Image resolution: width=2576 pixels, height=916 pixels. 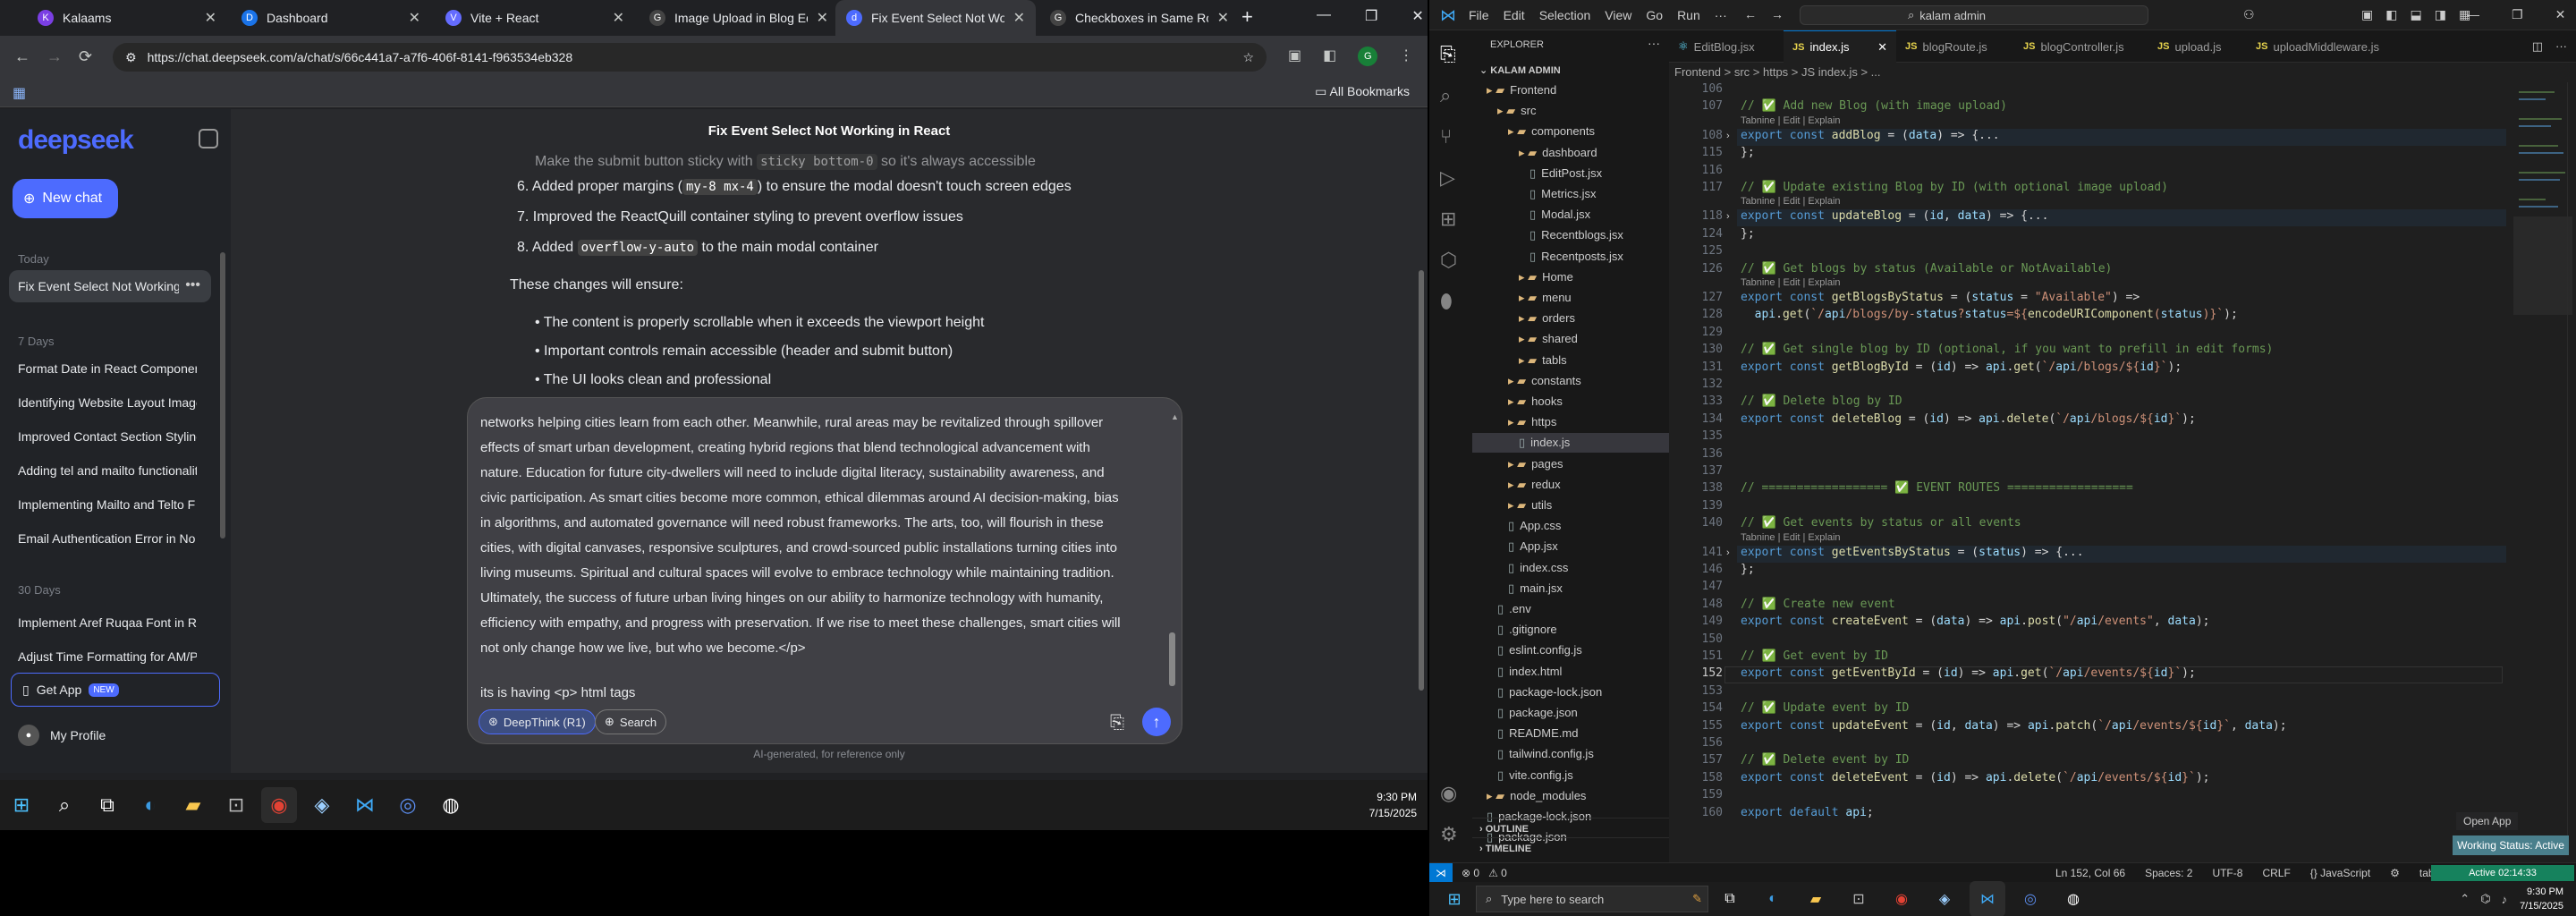 What do you see at coordinates (535, 18) in the screenshot?
I see `browser-tab-vite: V Vite + React ✕` at bounding box center [535, 18].